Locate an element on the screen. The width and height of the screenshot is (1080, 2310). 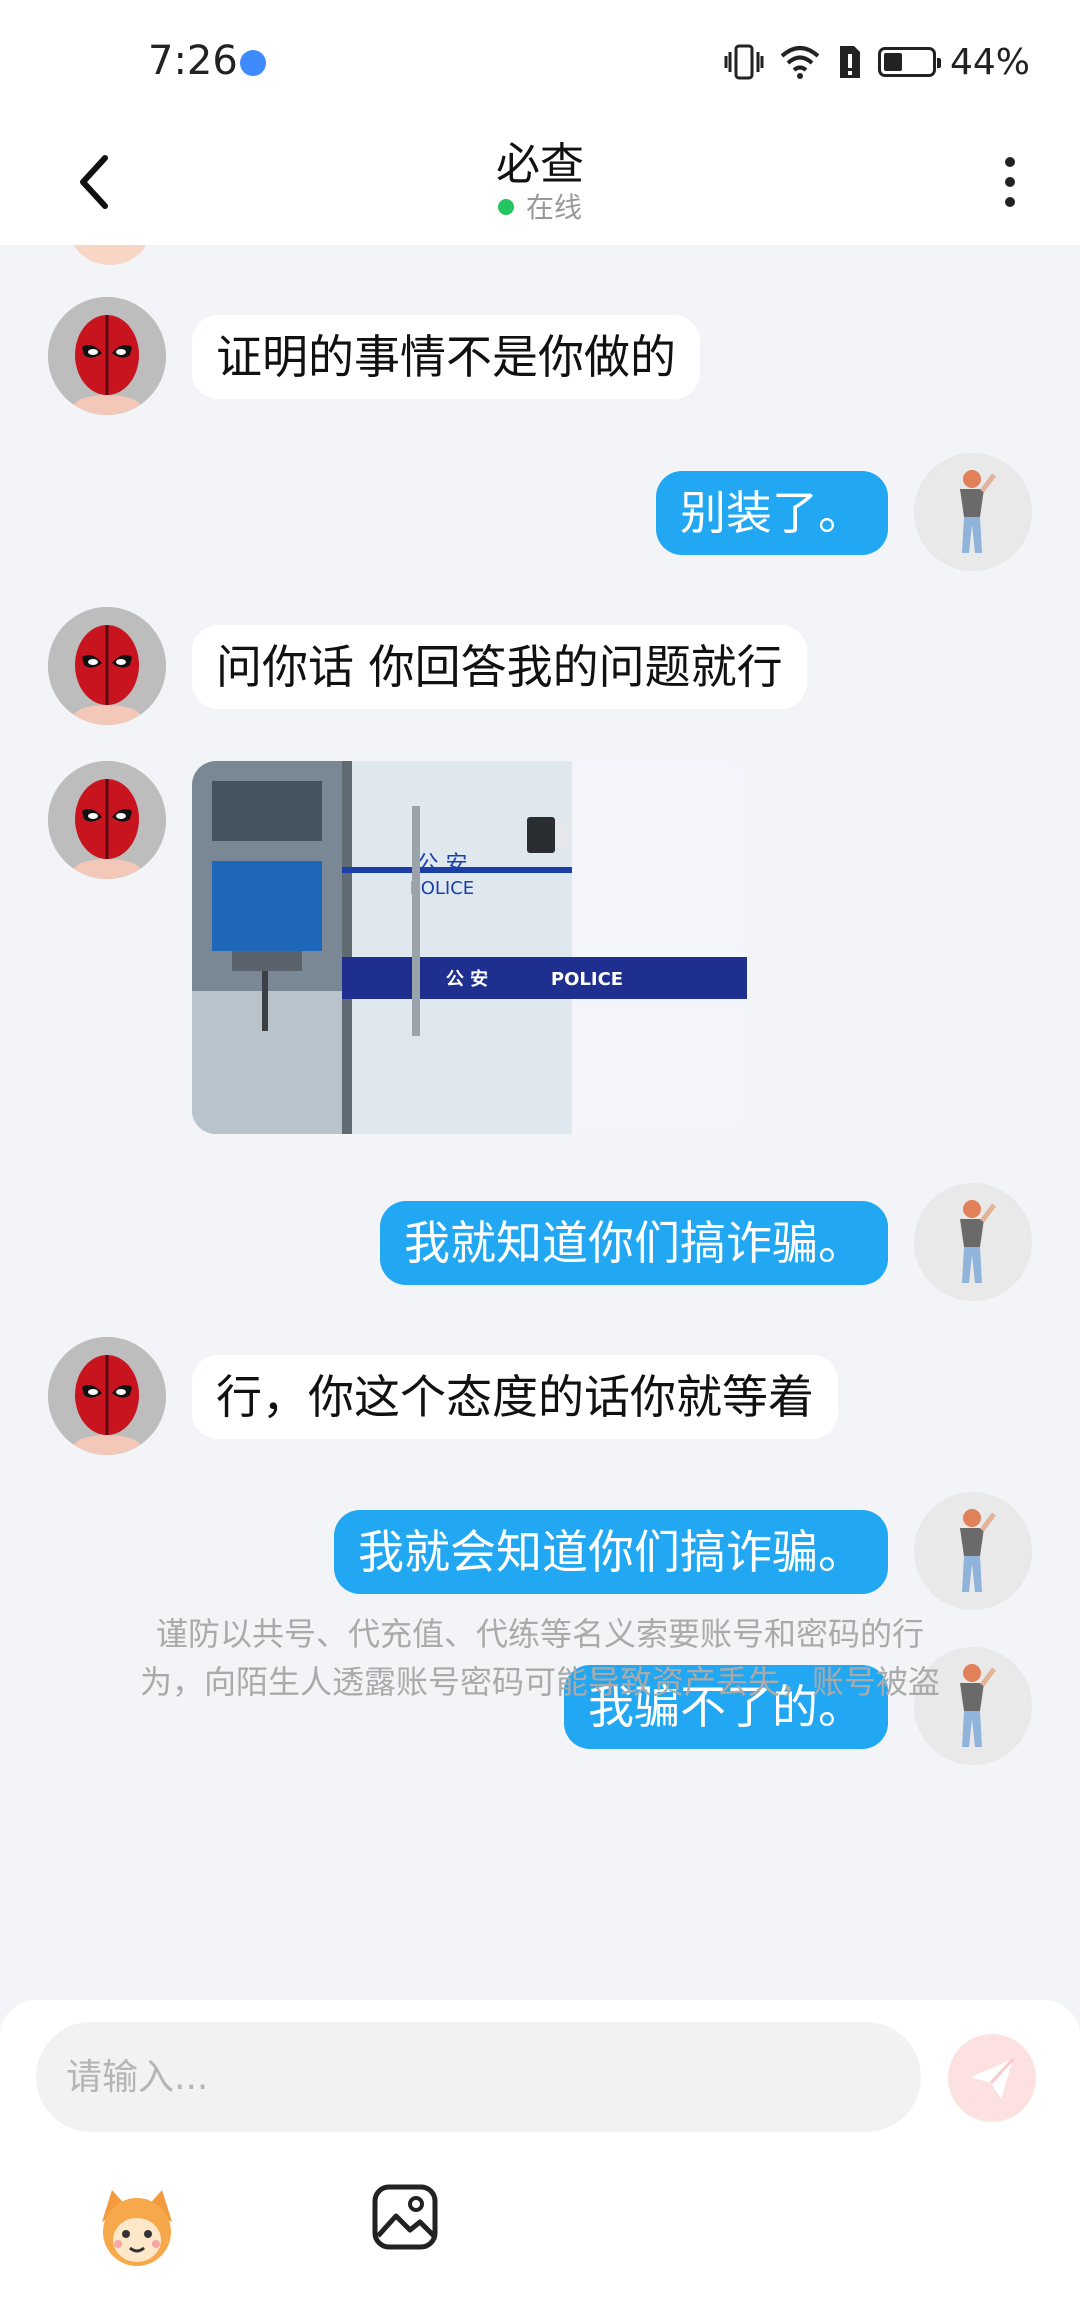
status-icons: 44% is located at coordinates (877, 62).